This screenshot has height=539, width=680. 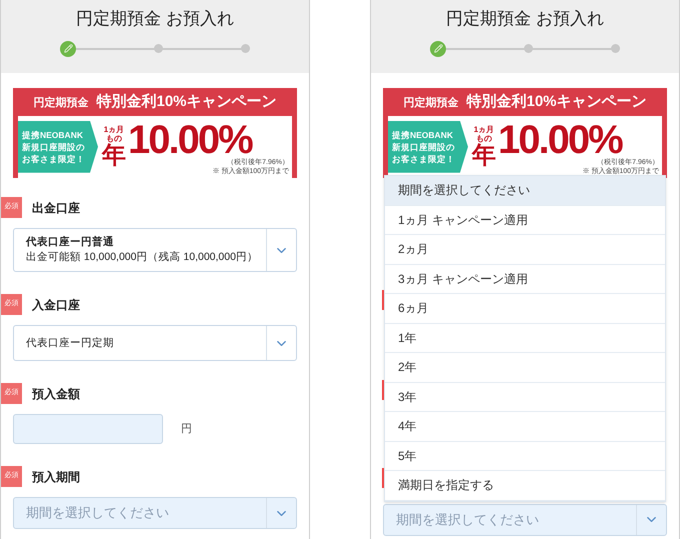 What do you see at coordinates (142, 257) in the screenshot?
I see `available-balance: 出金可能額 10,000,000円（残高 10,000,000円）` at bounding box center [142, 257].